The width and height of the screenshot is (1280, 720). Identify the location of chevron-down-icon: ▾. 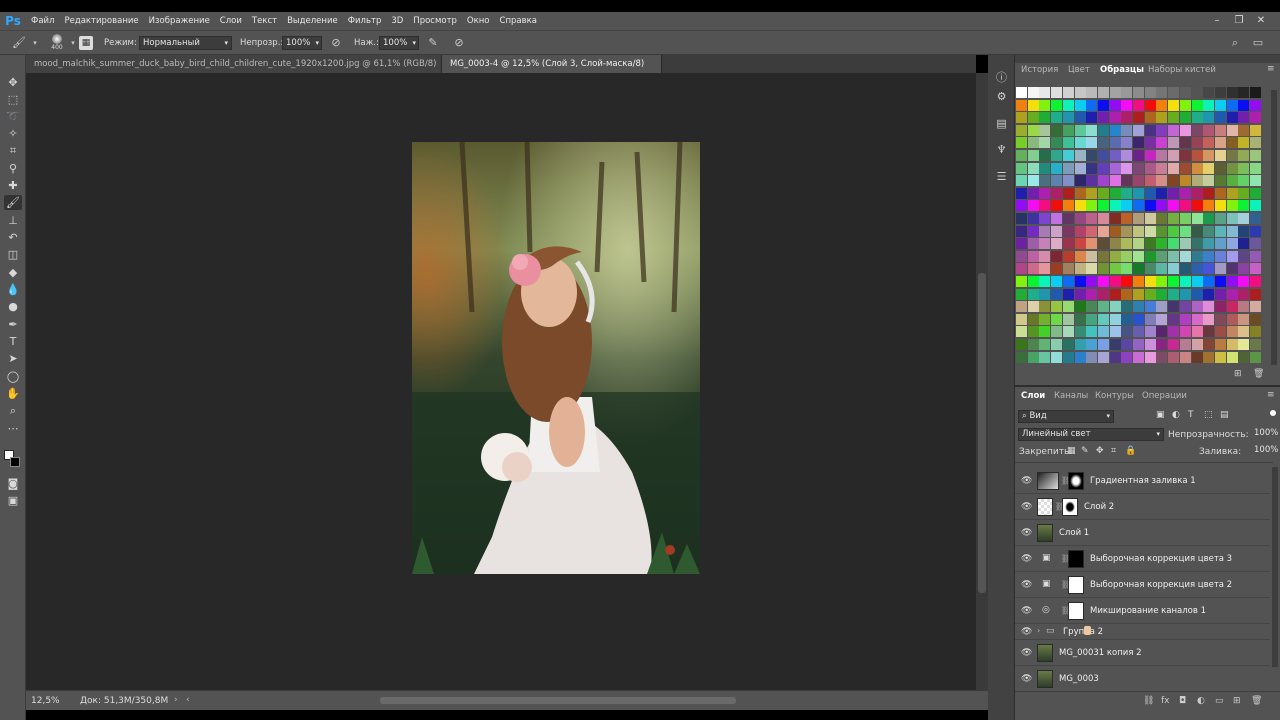
(35, 43).